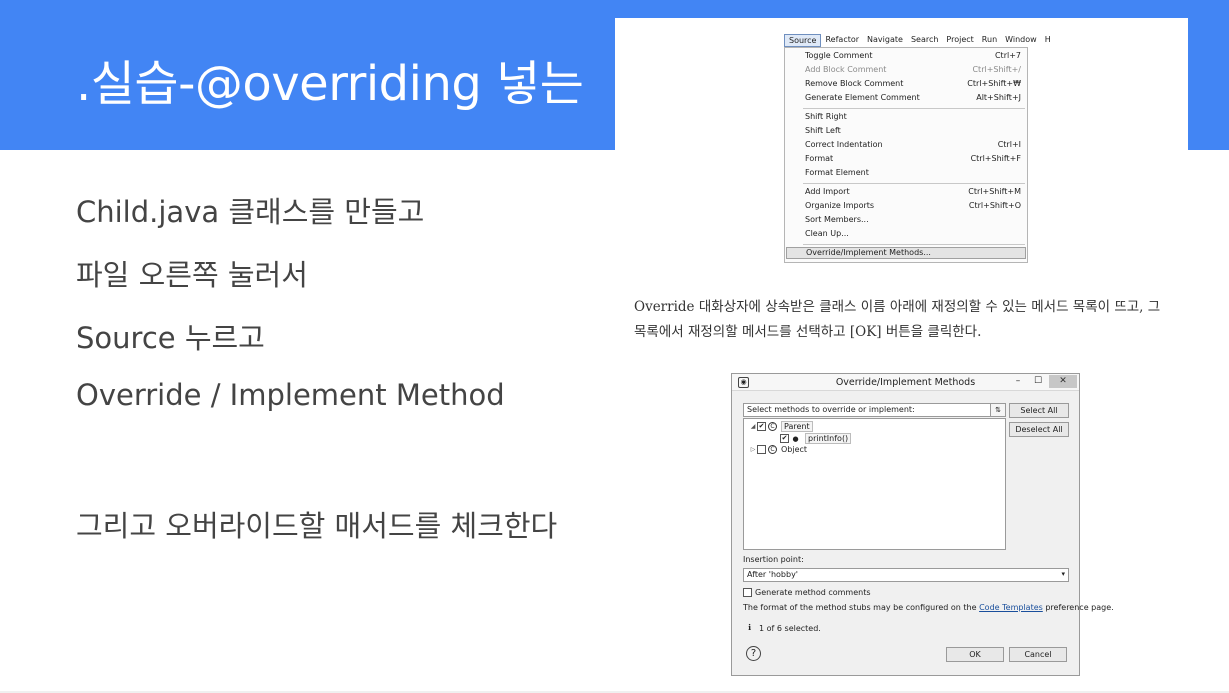 The height and width of the screenshot is (693, 1229). What do you see at coordinates (913, 71) in the screenshot?
I see `menu-item-add-block-comment: Add Block Comment Ctrl+Shift+/` at bounding box center [913, 71].